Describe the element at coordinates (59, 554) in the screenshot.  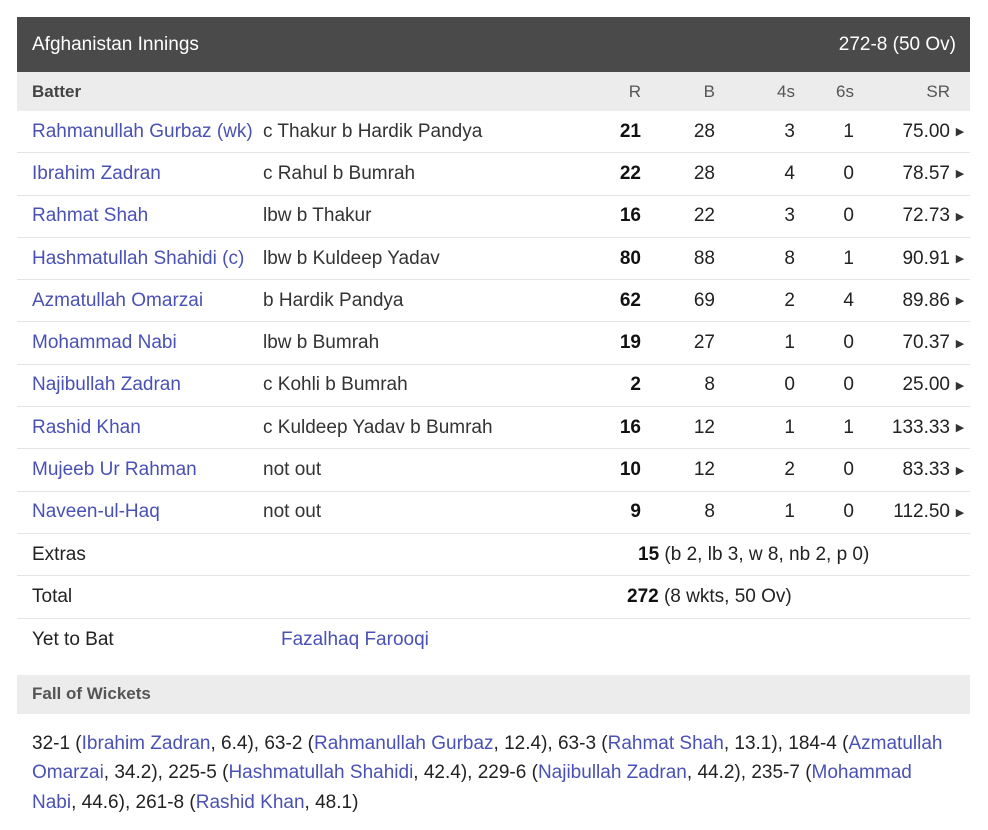
I see `extras-label: Extras` at that location.